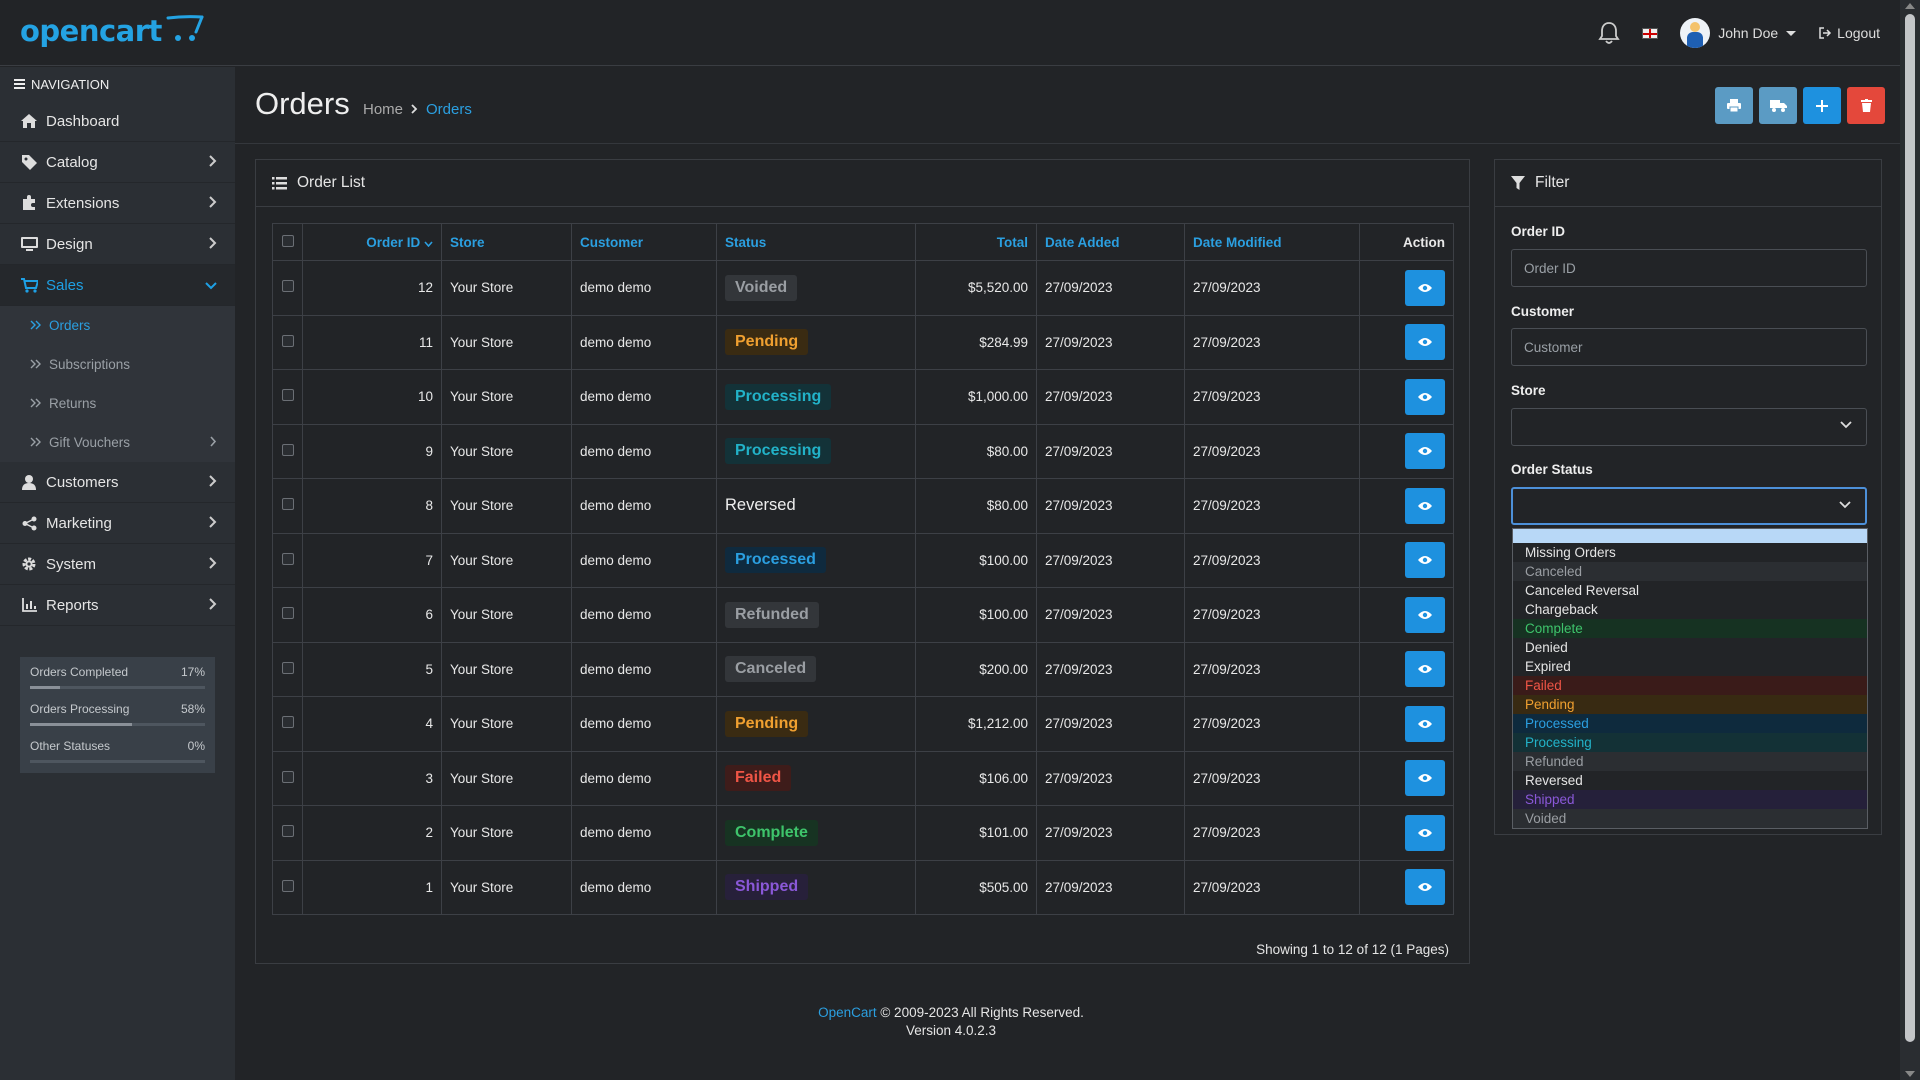  Describe the element at coordinates (1822, 105) in the screenshot. I see `add-order-button` at that location.